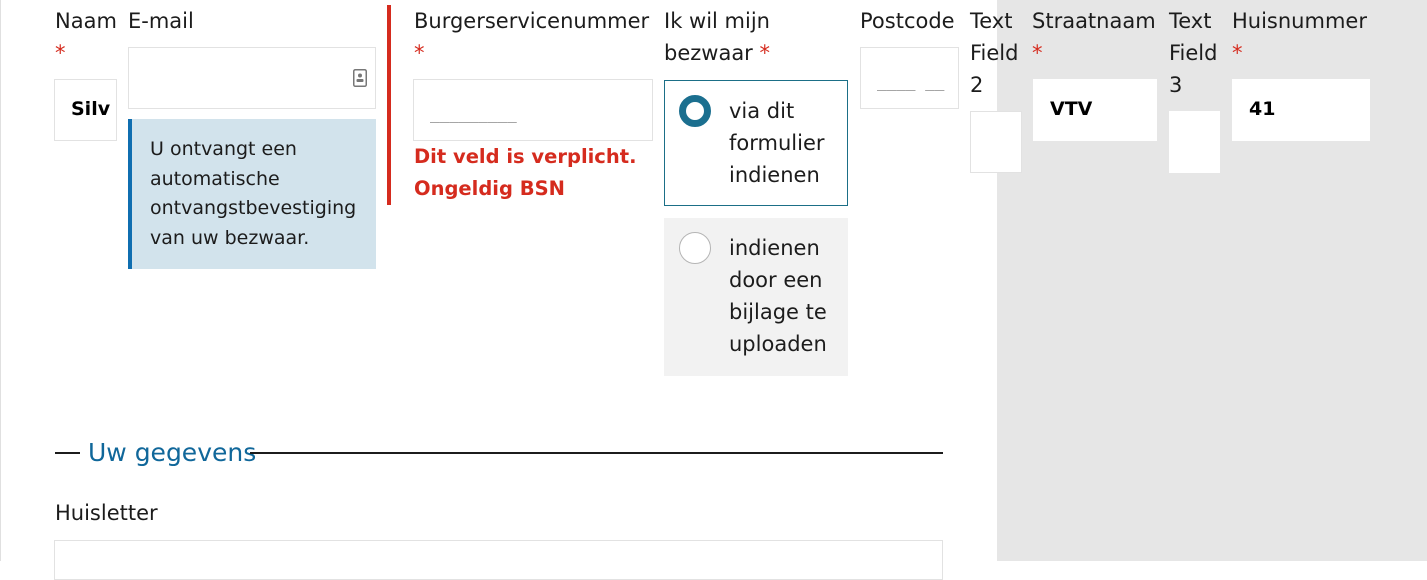  I want to click on huisletter-label: Huisletter, so click(106, 513).